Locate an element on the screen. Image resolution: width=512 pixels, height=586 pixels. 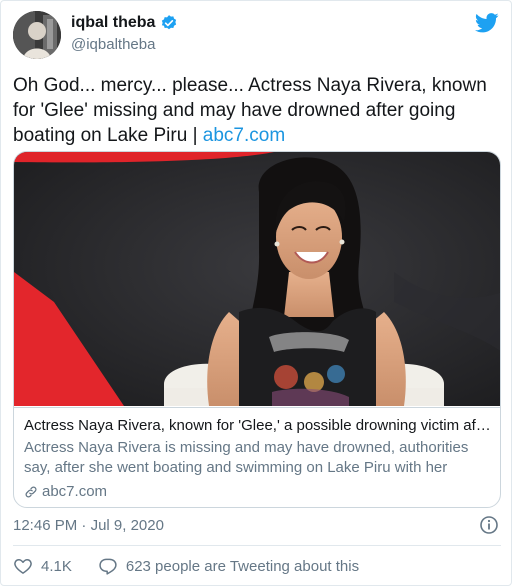
conversation-text: 623 people are Tweeting about this is located at coordinates (242, 566).